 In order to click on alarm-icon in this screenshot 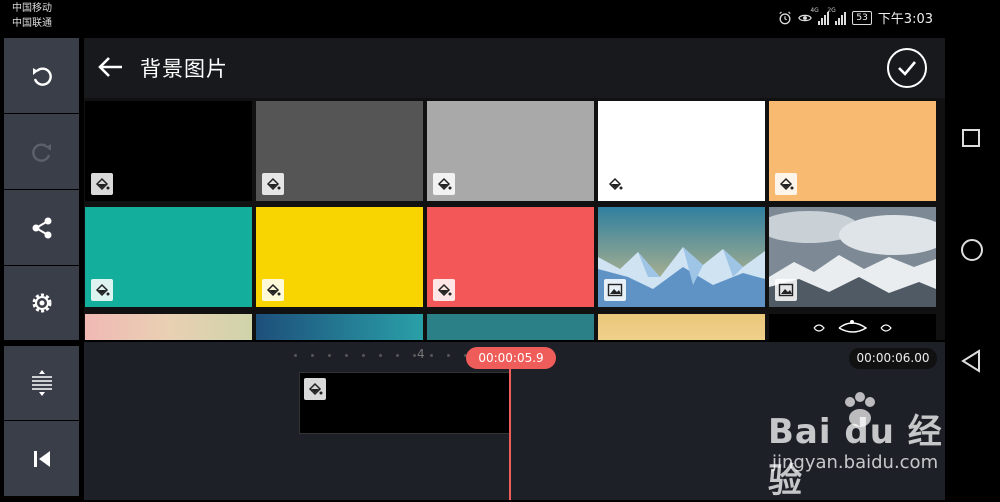, I will do `click(785, 17)`.